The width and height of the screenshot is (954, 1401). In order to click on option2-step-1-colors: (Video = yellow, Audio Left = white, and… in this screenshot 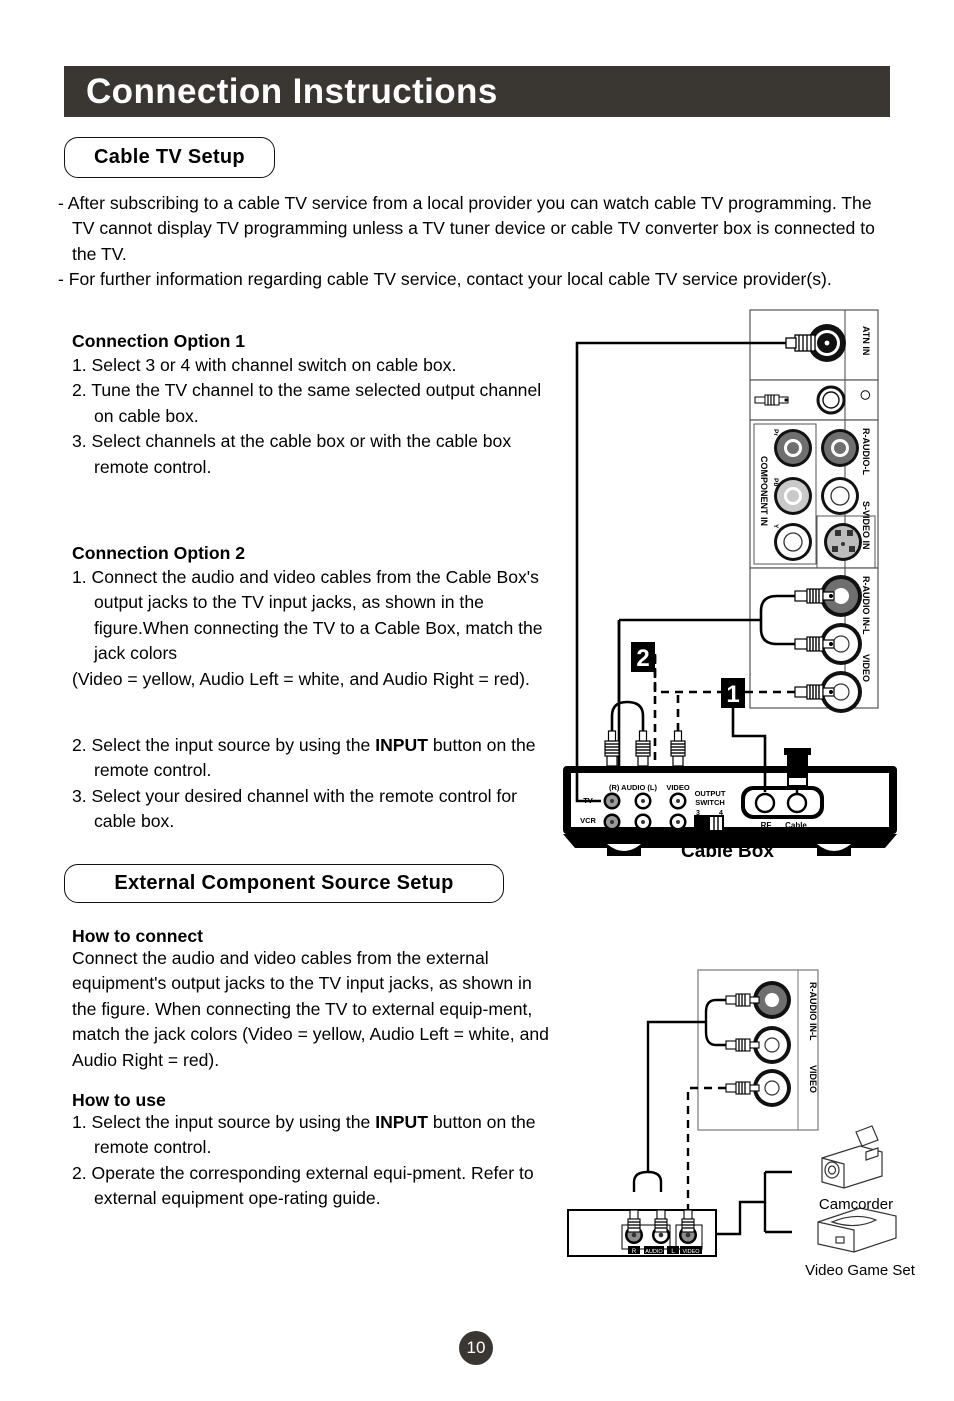, I will do `click(301, 678)`.